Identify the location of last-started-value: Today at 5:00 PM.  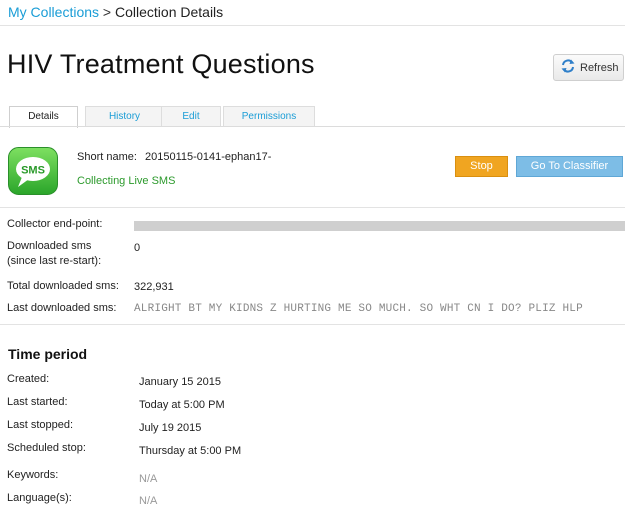
(182, 405).